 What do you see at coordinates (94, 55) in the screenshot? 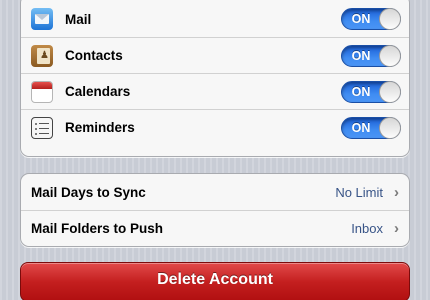
I see `row-label-contacts: Contacts` at bounding box center [94, 55].